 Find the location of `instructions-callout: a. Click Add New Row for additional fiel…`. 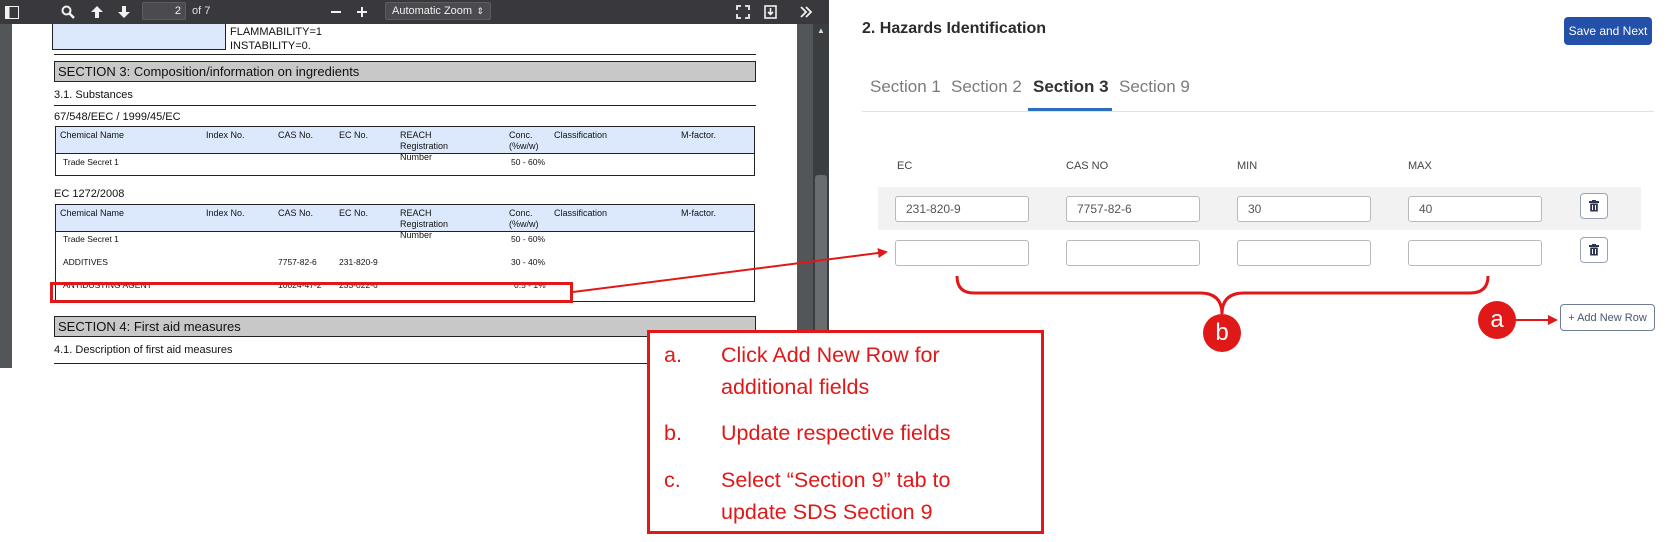

instructions-callout: a. Click Add New Row for additional fiel… is located at coordinates (845, 432).